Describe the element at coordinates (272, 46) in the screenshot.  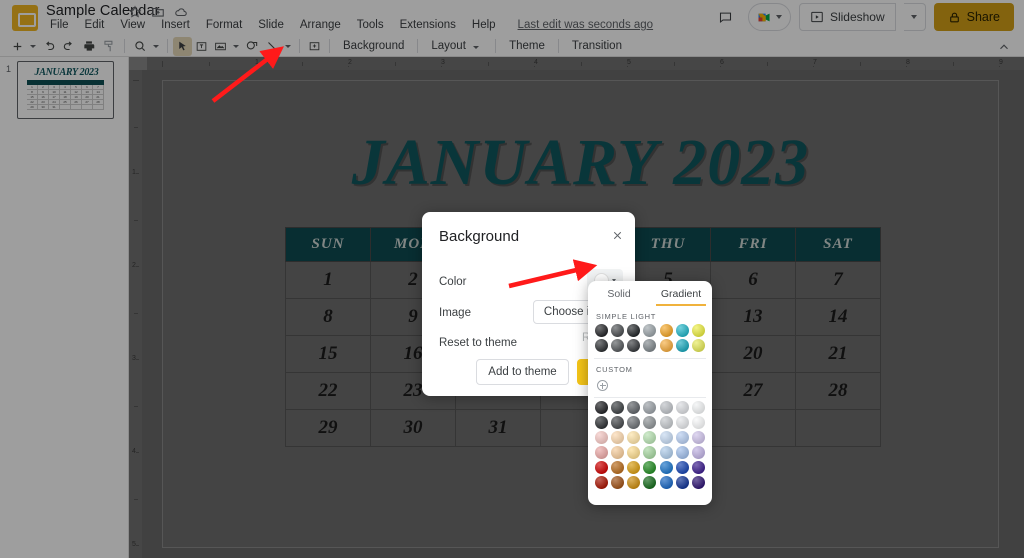
I see `insert-line-icon` at that location.